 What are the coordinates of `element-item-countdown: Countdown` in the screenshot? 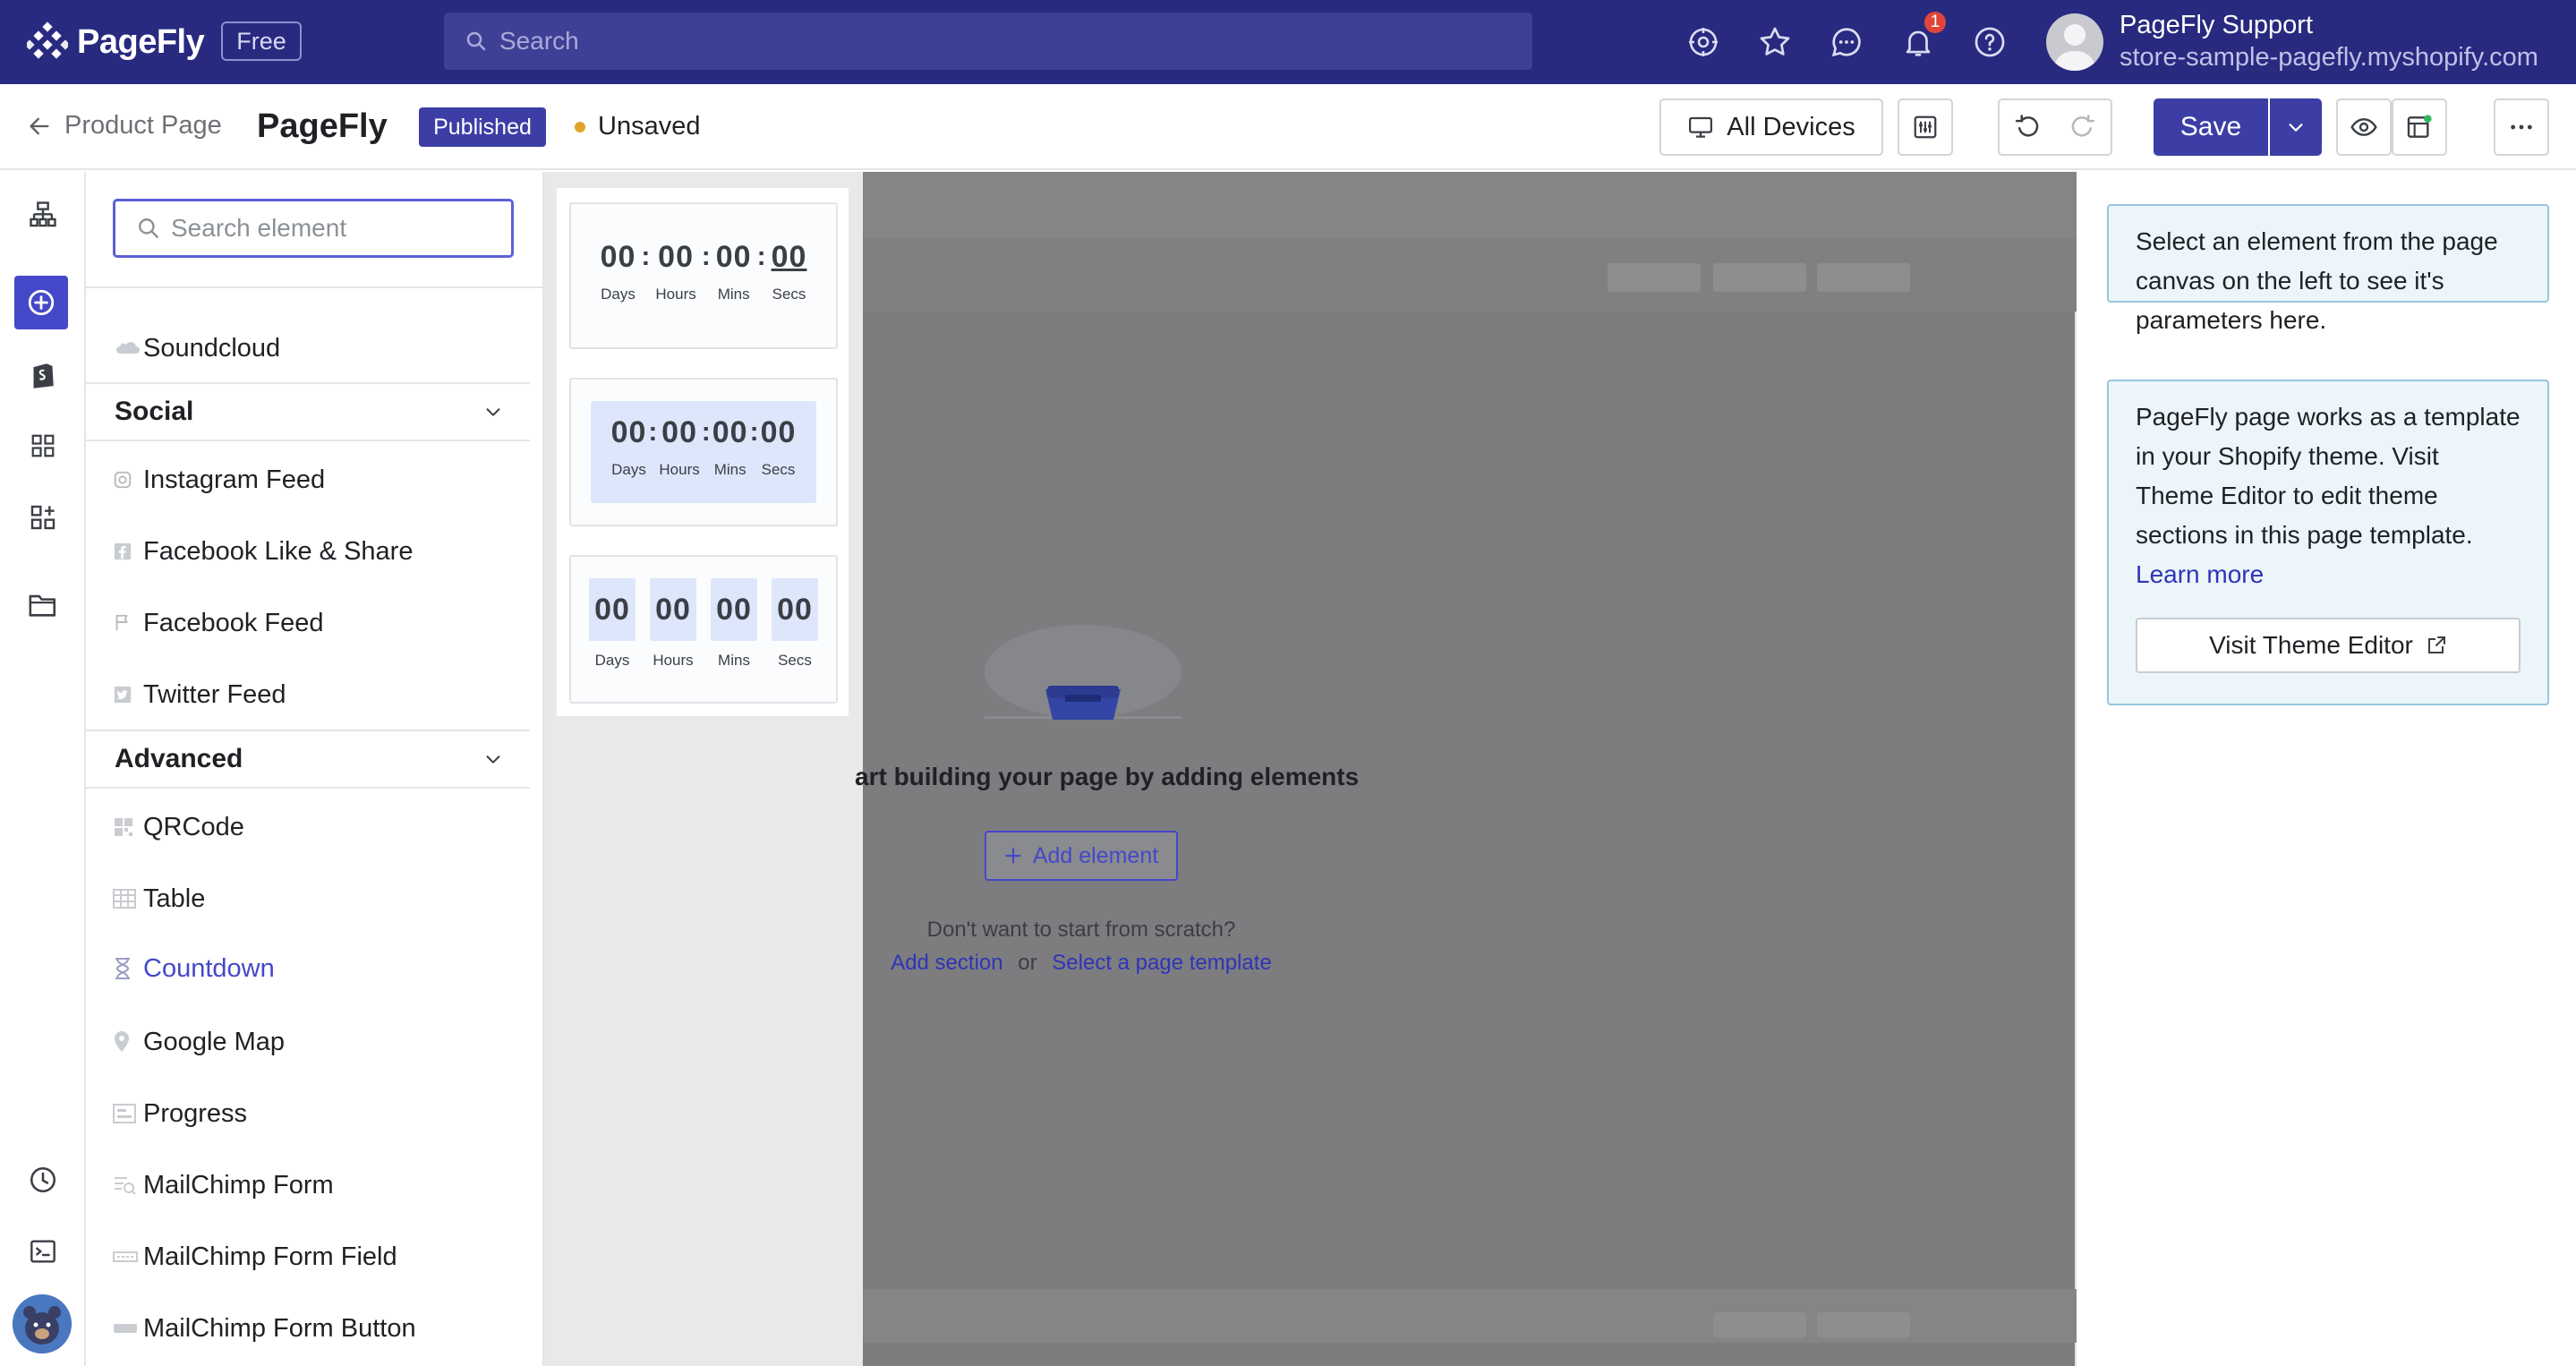 It's located at (296, 968).